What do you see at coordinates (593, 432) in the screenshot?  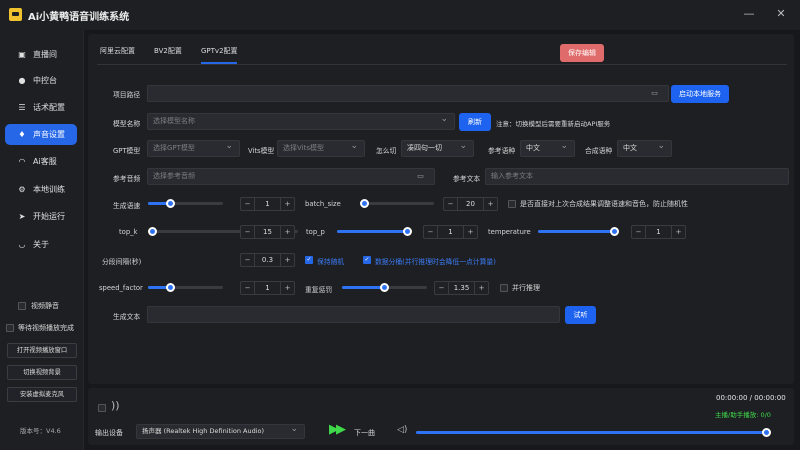 I see `volume-slider` at bounding box center [593, 432].